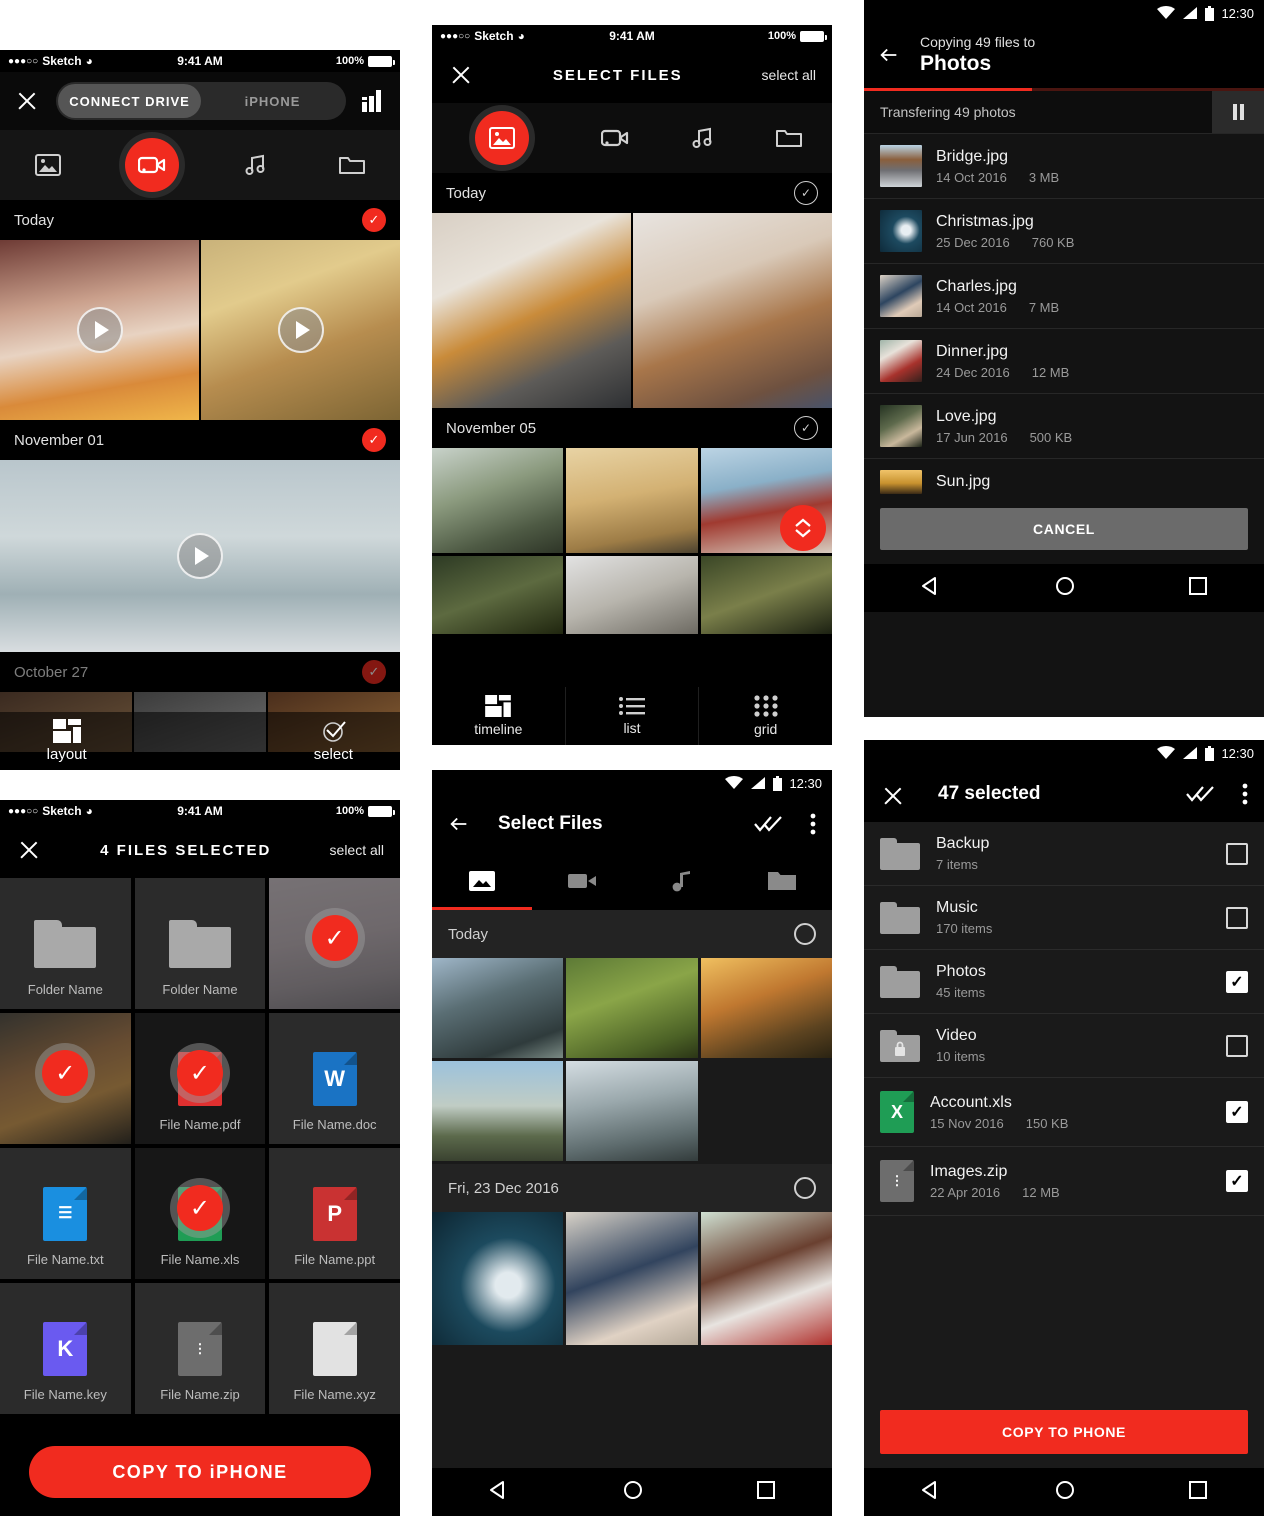 The width and height of the screenshot is (1264, 1516). Describe the element at coordinates (1064, 529) in the screenshot. I see `cancel-button: CANCEL` at that location.